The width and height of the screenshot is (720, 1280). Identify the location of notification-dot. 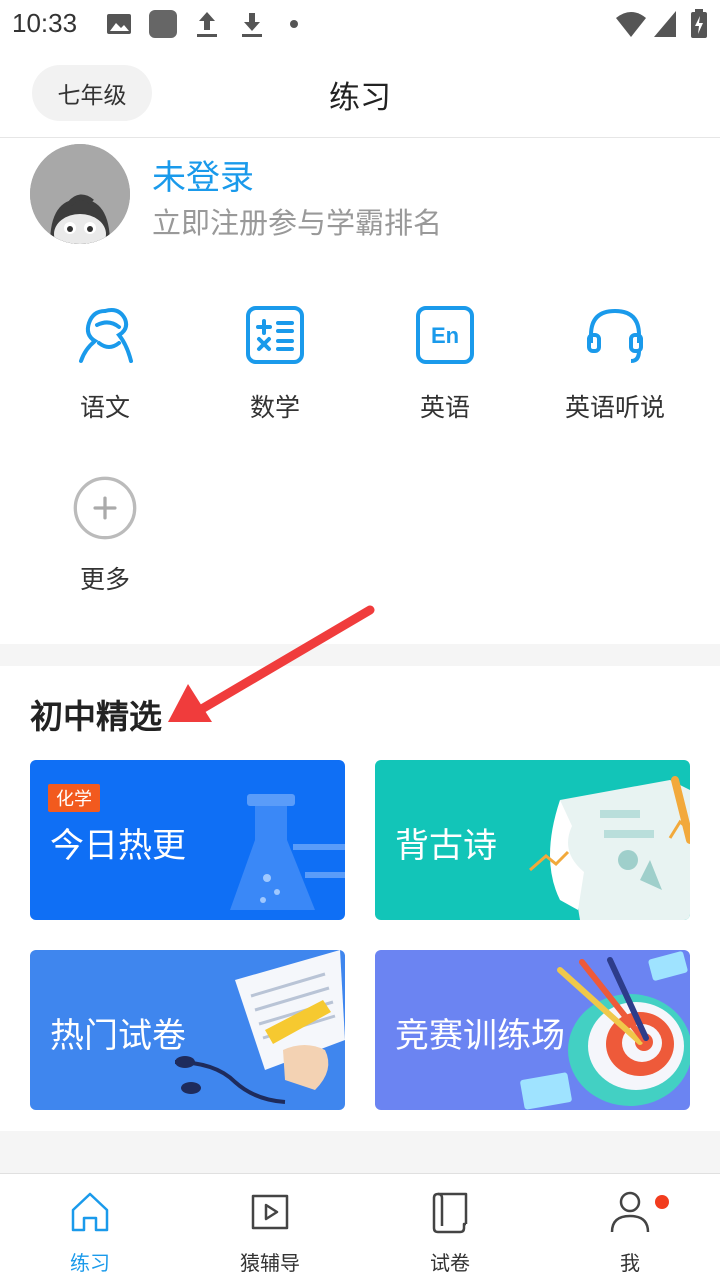
(662, 1202).